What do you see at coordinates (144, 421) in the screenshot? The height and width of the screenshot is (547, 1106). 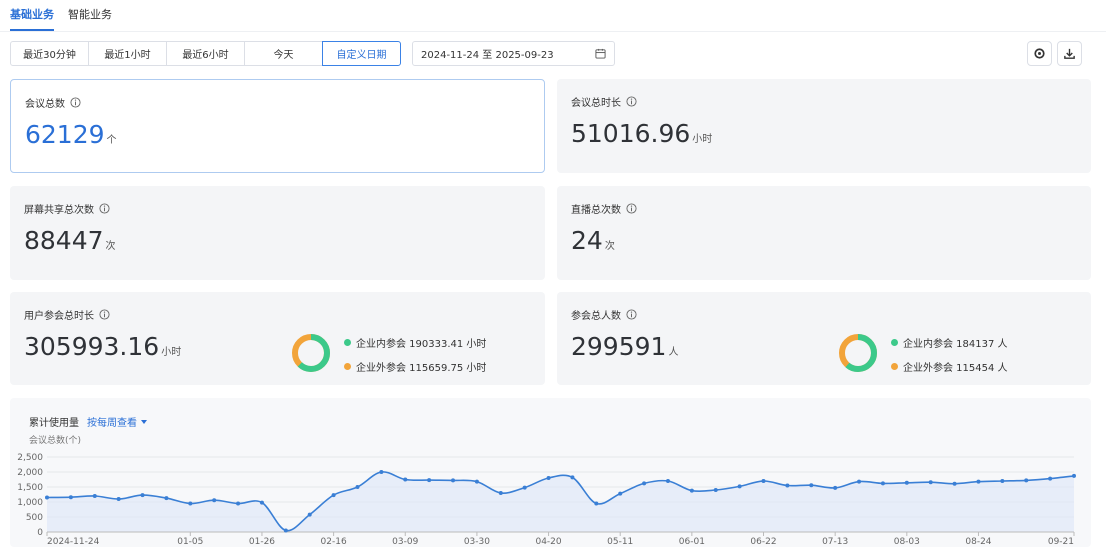 I see `caret-down-icon` at bounding box center [144, 421].